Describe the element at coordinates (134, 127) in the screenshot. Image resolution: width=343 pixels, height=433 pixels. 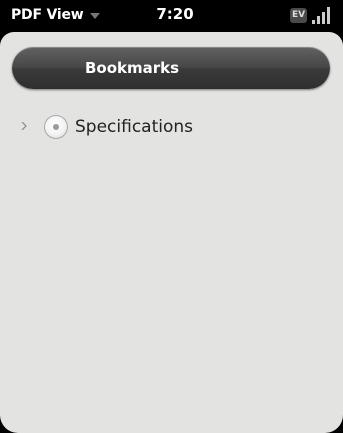
I see `bookmark-label: Specifications` at that location.